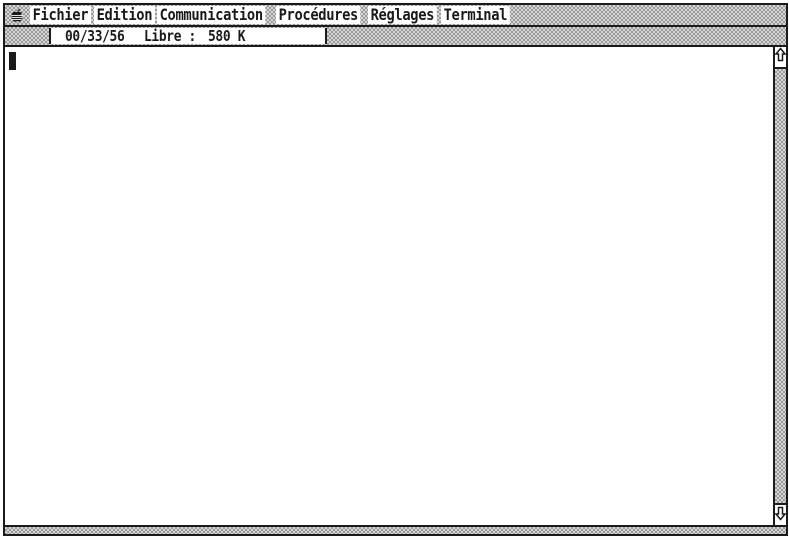  I want to click on bottom-bar, so click(395, 529).